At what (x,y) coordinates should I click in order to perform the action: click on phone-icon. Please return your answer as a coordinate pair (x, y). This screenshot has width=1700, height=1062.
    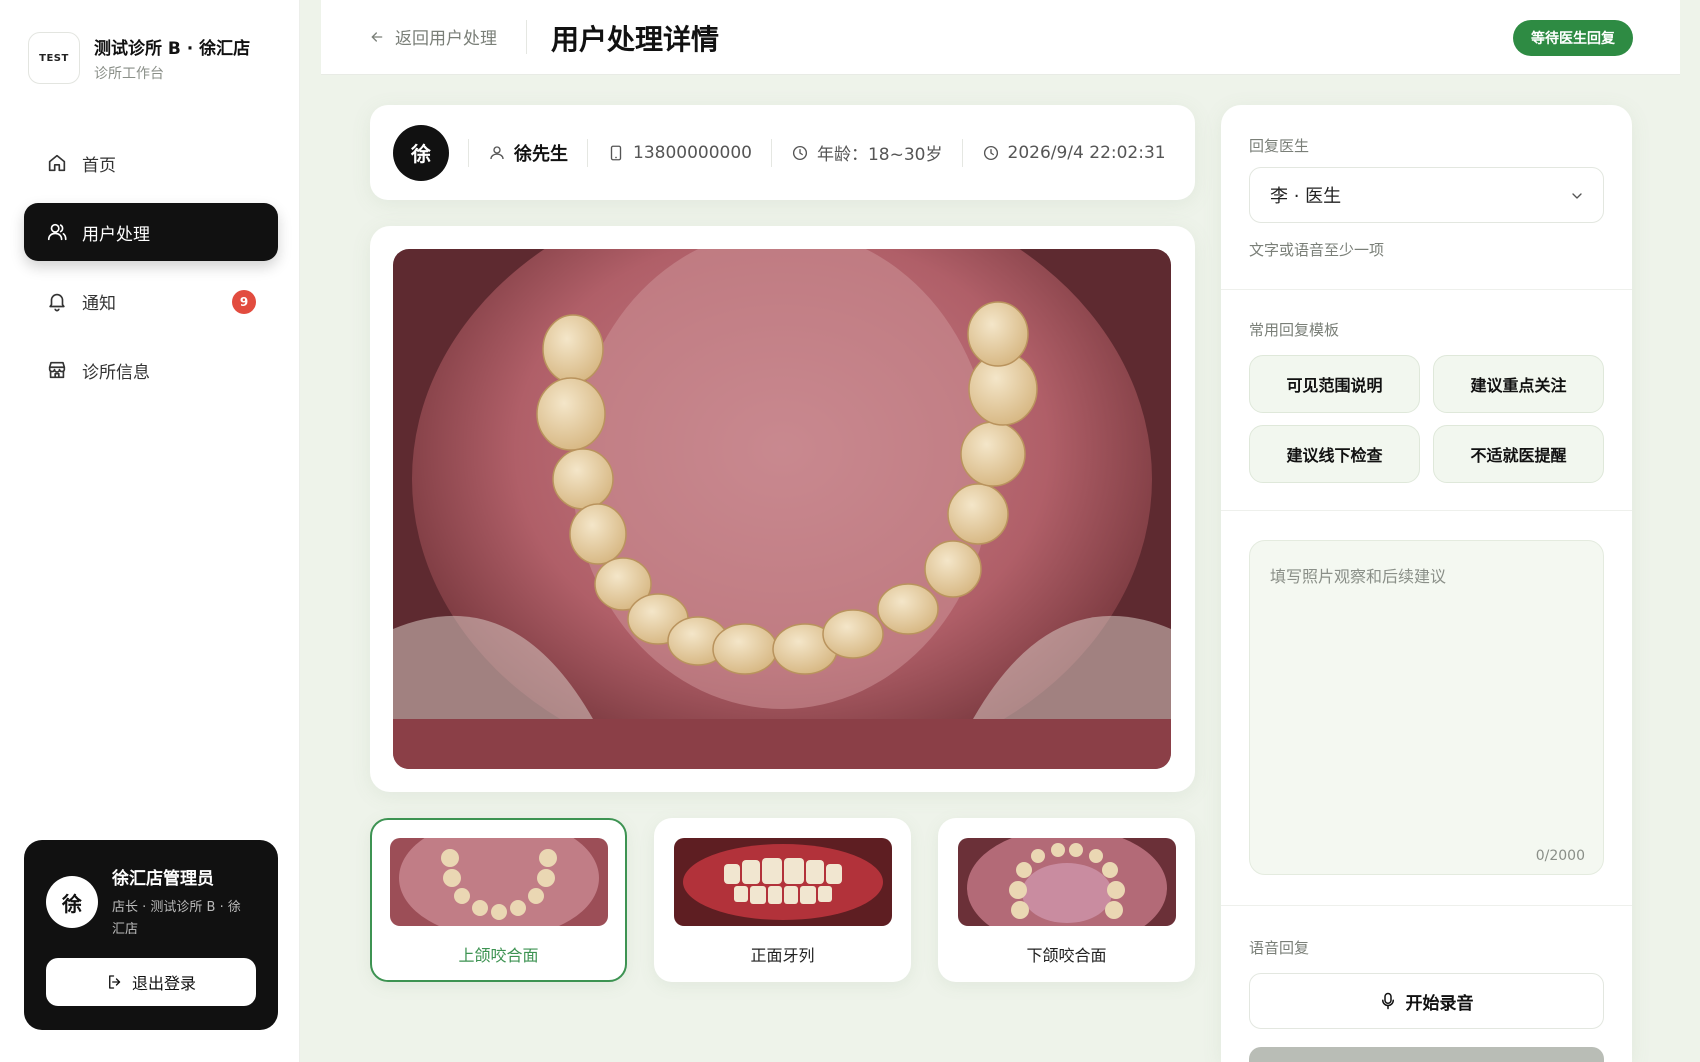
    Looking at the image, I should click on (616, 152).